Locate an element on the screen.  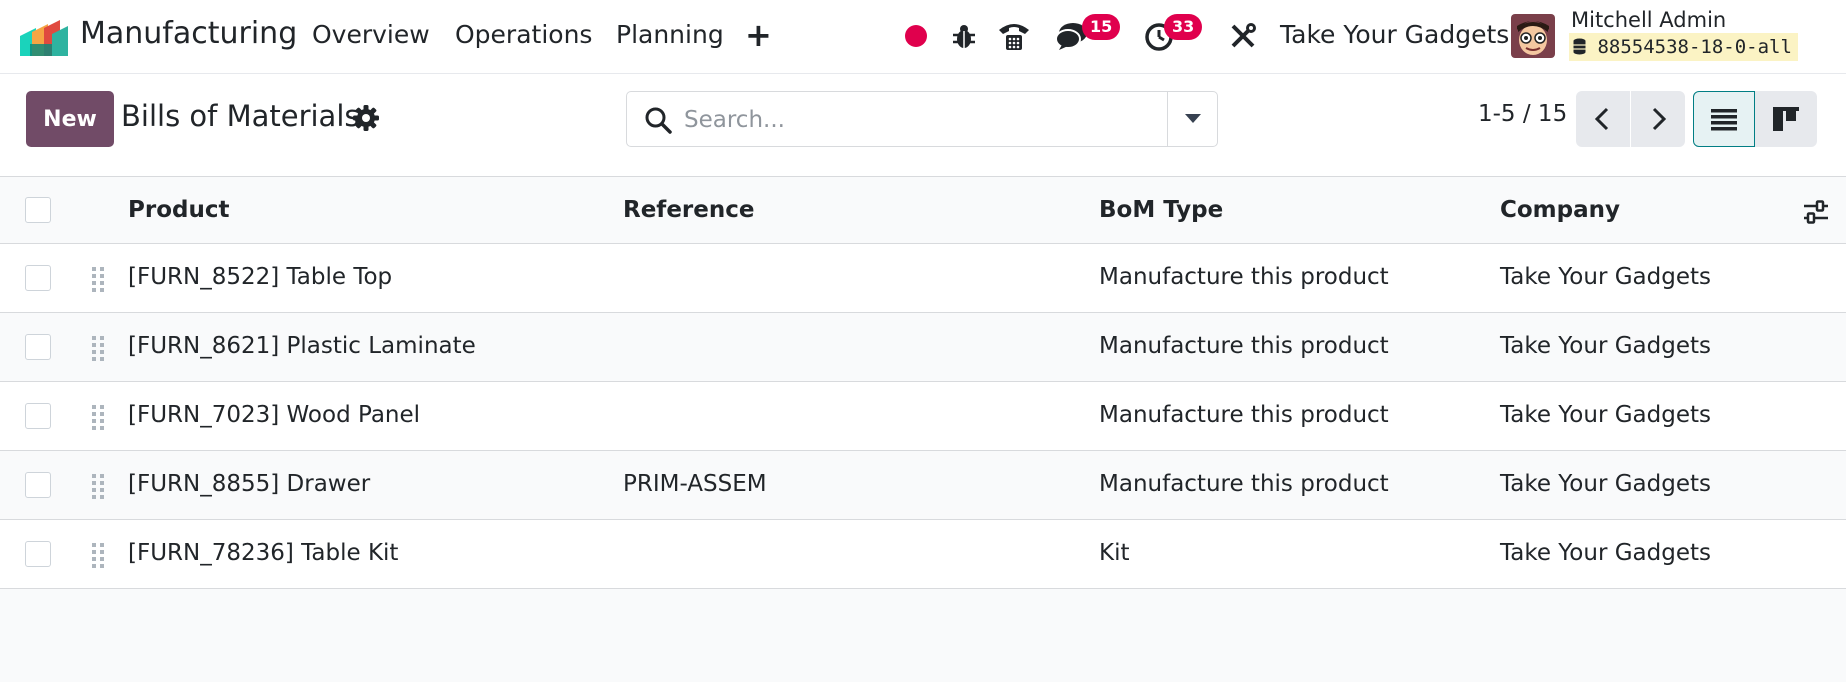
pager-next-button is located at coordinates (1658, 119).